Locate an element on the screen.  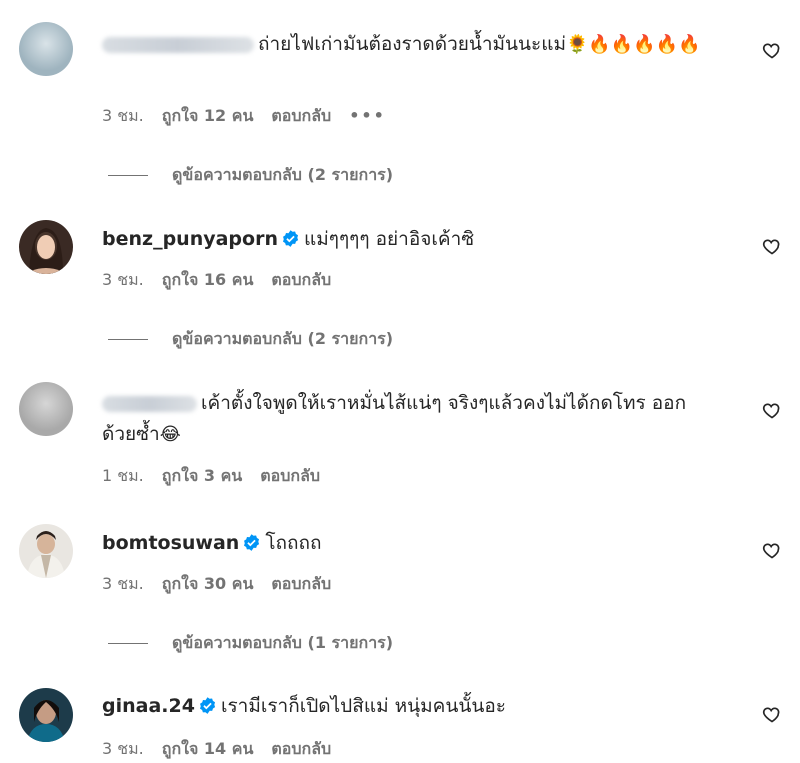
like-count: ถูกใจ 30 คน is located at coordinates (208, 583).